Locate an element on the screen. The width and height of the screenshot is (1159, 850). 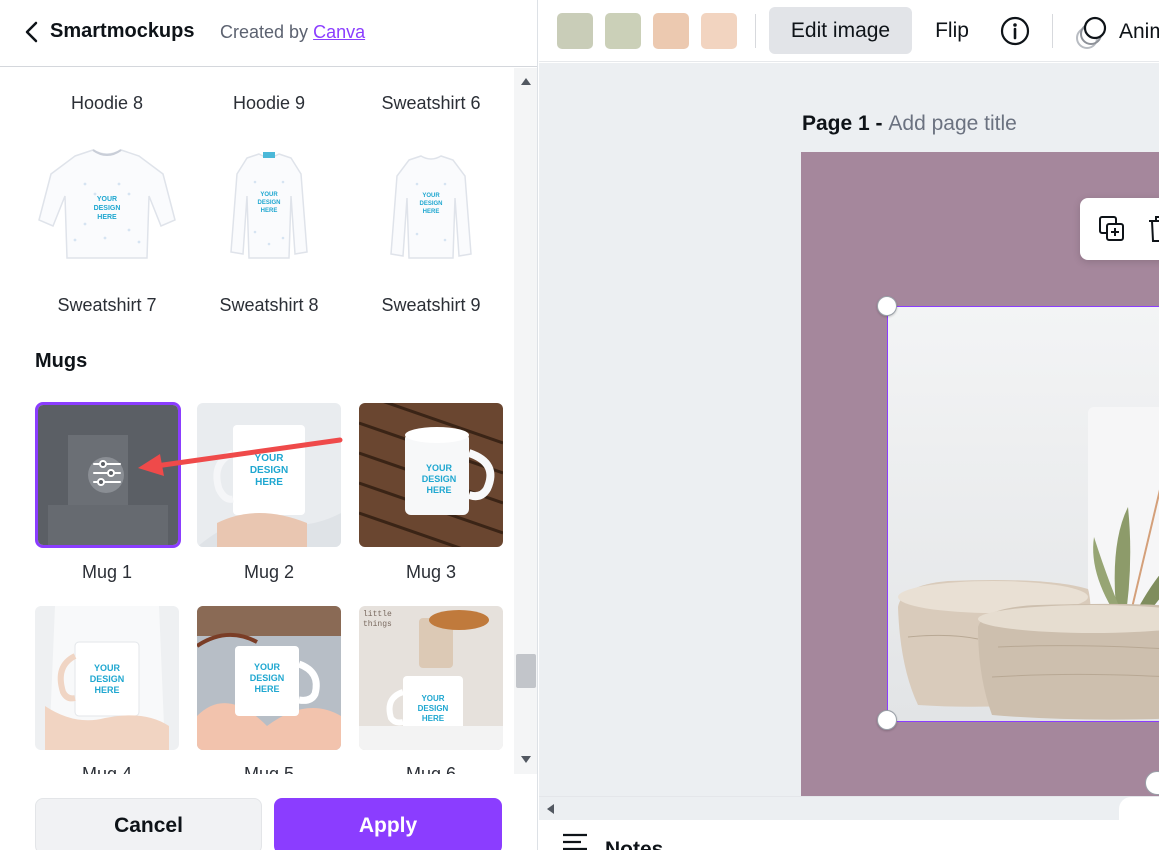
page-title-input: Add page title is located at coordinates (952, 123).